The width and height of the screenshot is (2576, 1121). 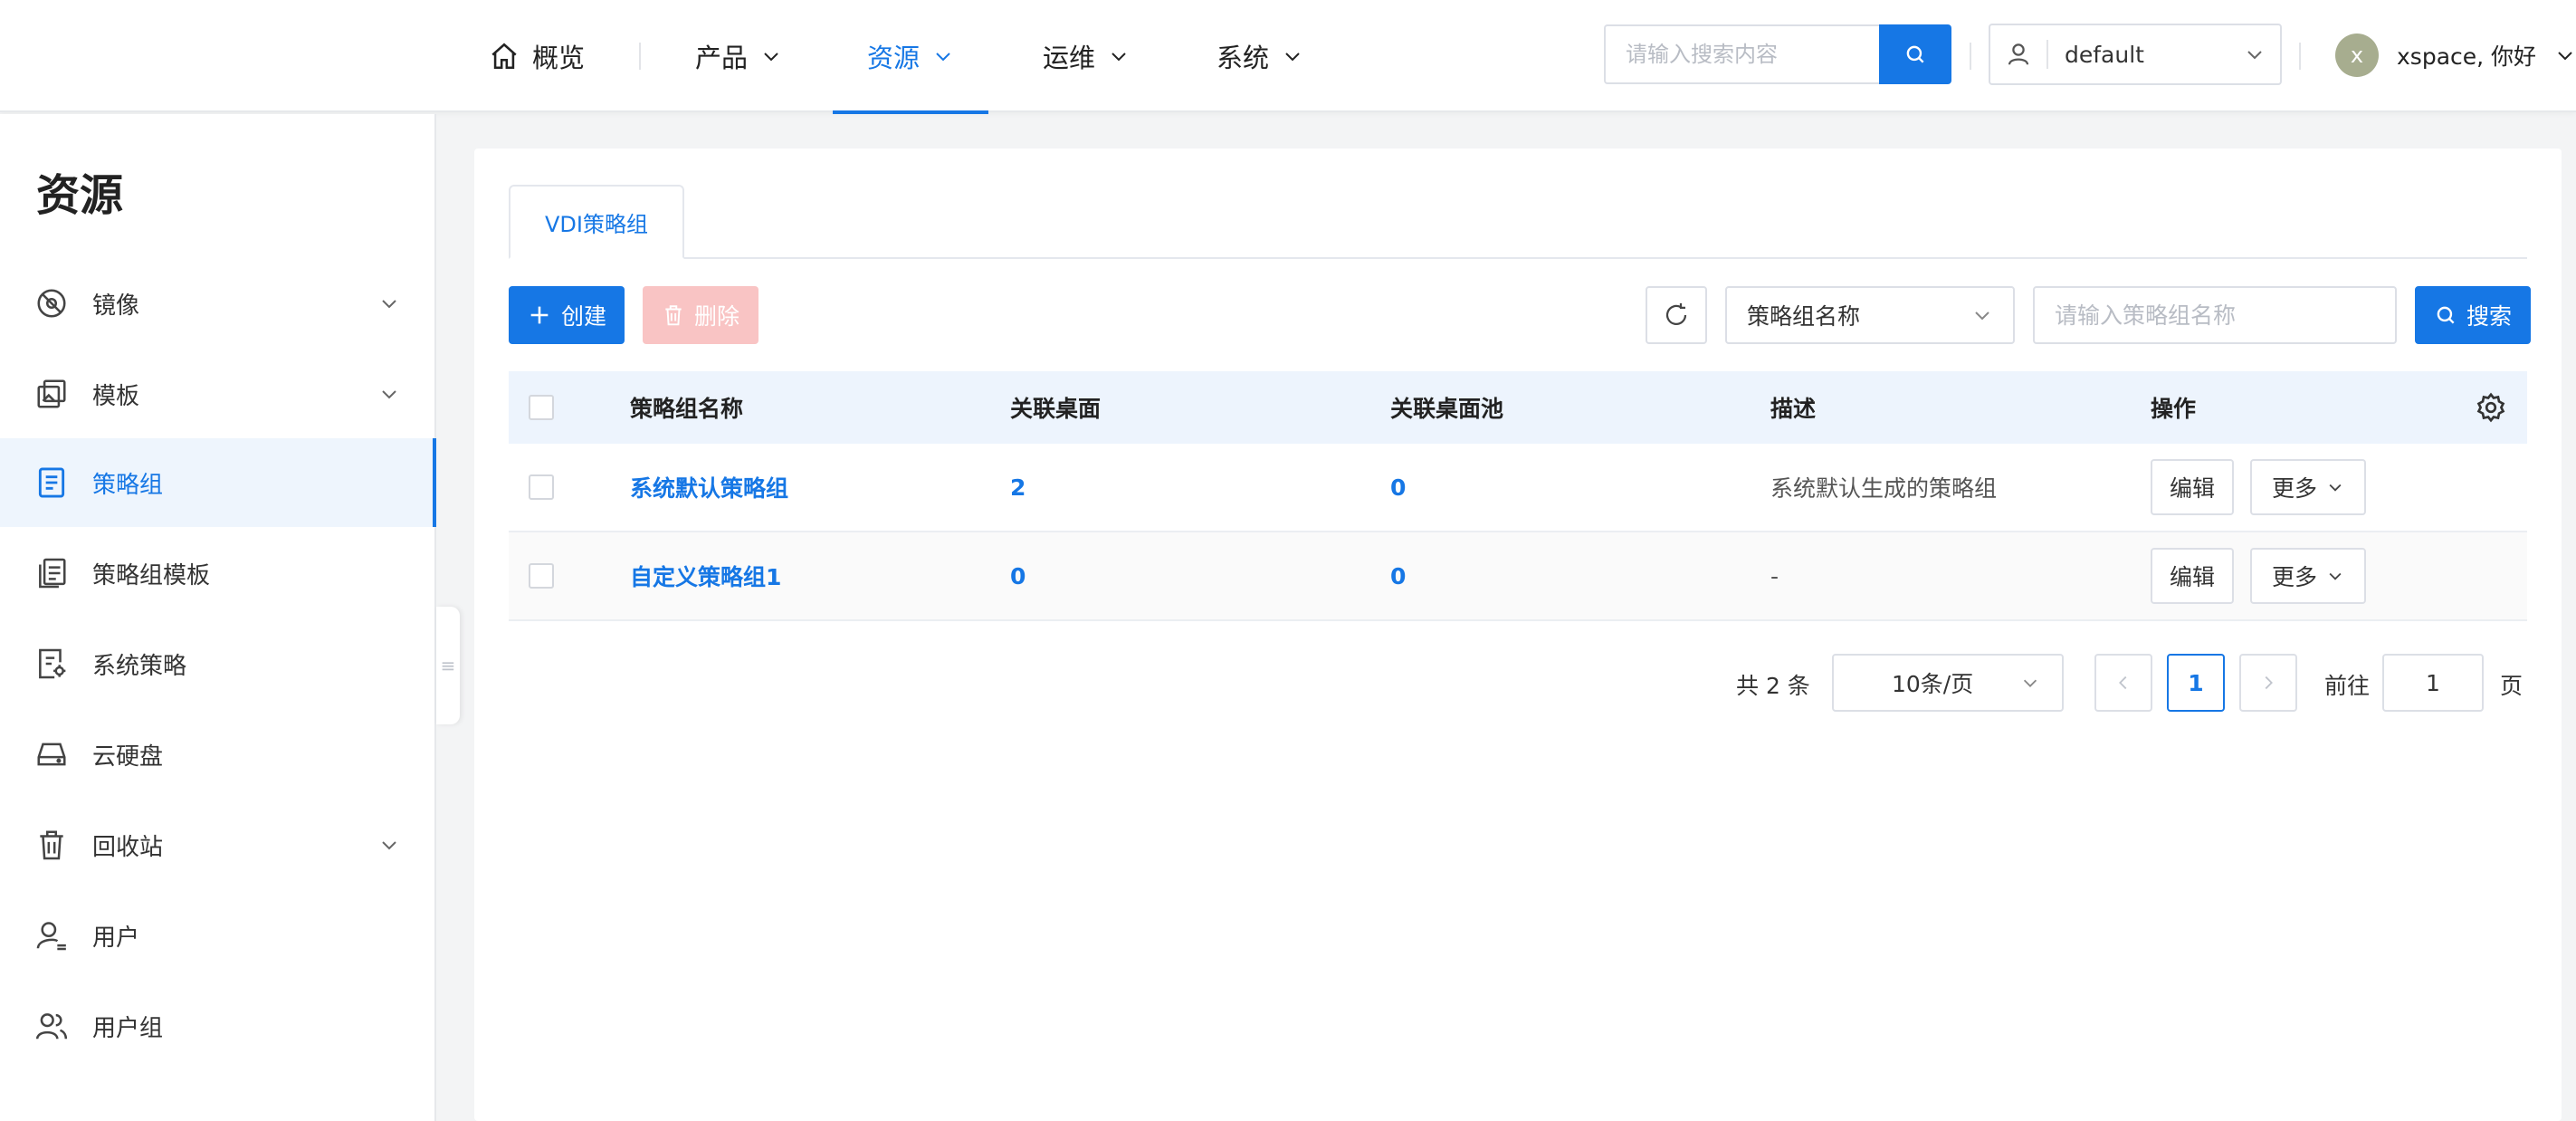 I want to click on sidebar-item-label: 模板, so click(x=116, y=396).